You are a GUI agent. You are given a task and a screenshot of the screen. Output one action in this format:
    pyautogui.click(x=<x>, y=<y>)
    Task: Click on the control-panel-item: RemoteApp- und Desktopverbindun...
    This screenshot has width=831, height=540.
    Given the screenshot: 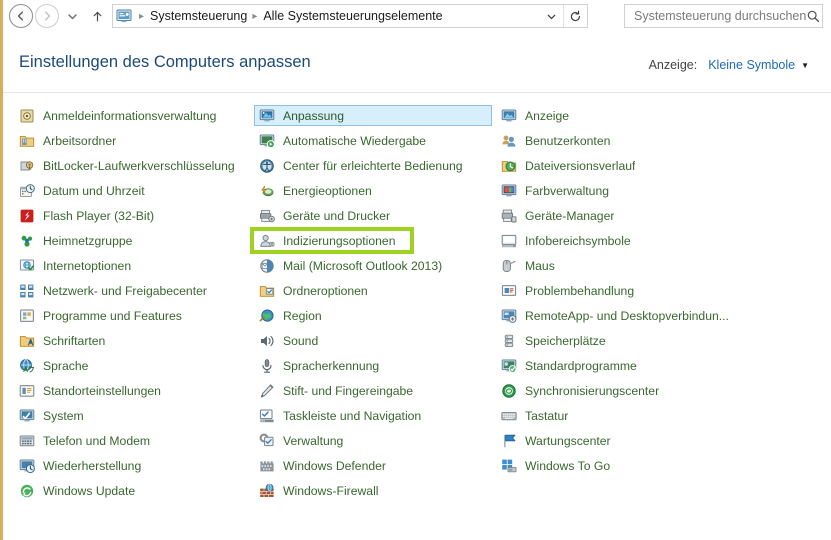 What is the action you would take?
    pyautogui.click(x=615, y=315)
    